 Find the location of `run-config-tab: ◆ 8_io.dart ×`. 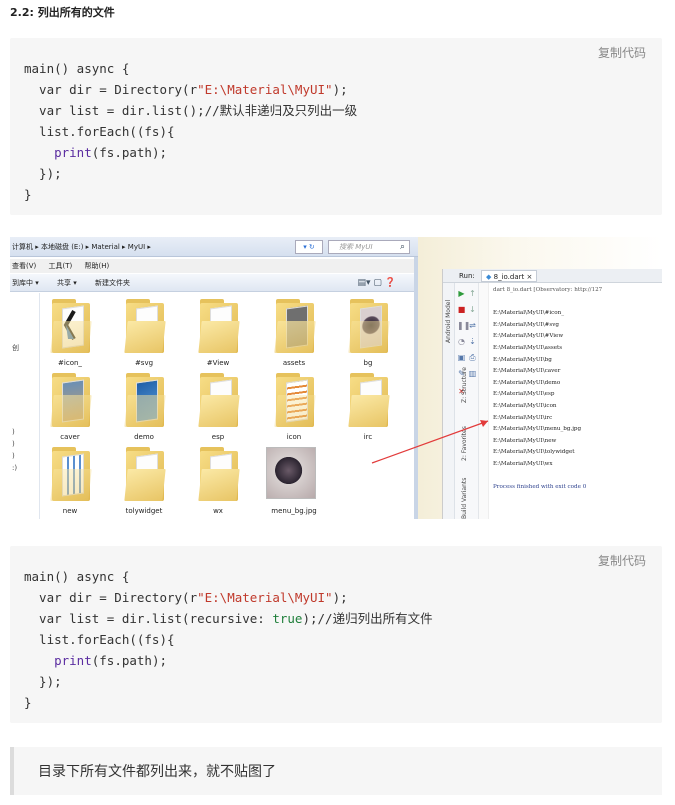

run-config-tab: ◆ 8_io.dart × is located at coordinates (509, 276).